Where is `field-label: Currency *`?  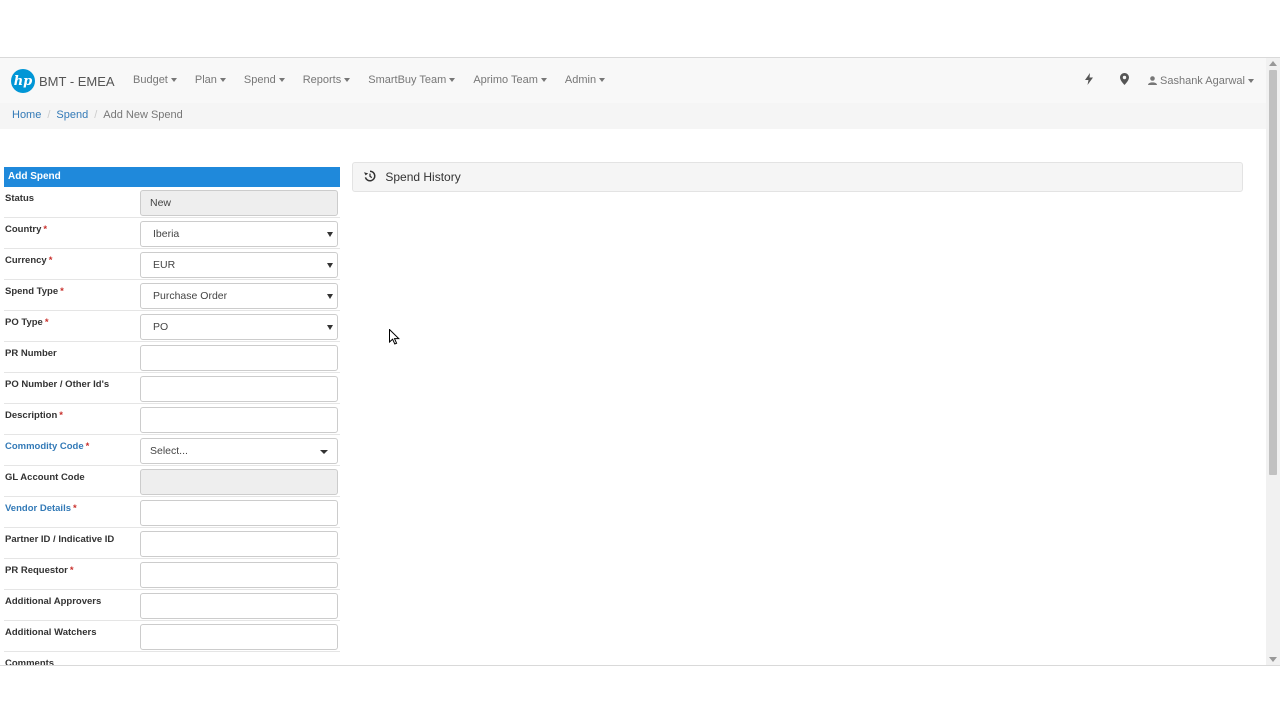 field-label: Currency * is located at coordinates (29, 260).